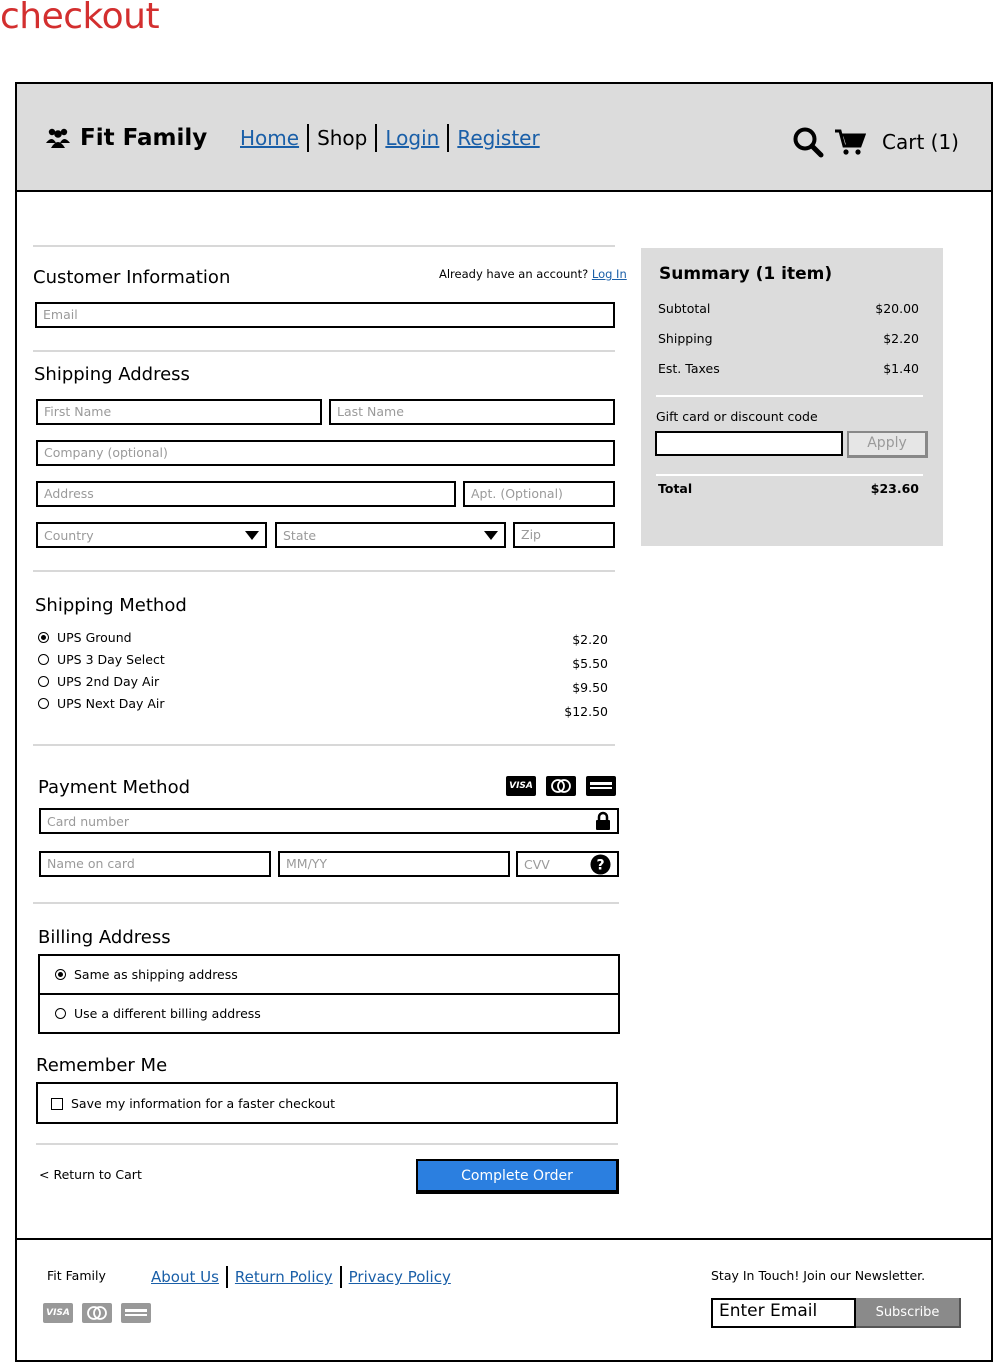 The height and width of the screenshot is (1364, 994). Describe the element at coordinates (887, 444) in the screenshot. I see `apply-button: Apply` at that location.